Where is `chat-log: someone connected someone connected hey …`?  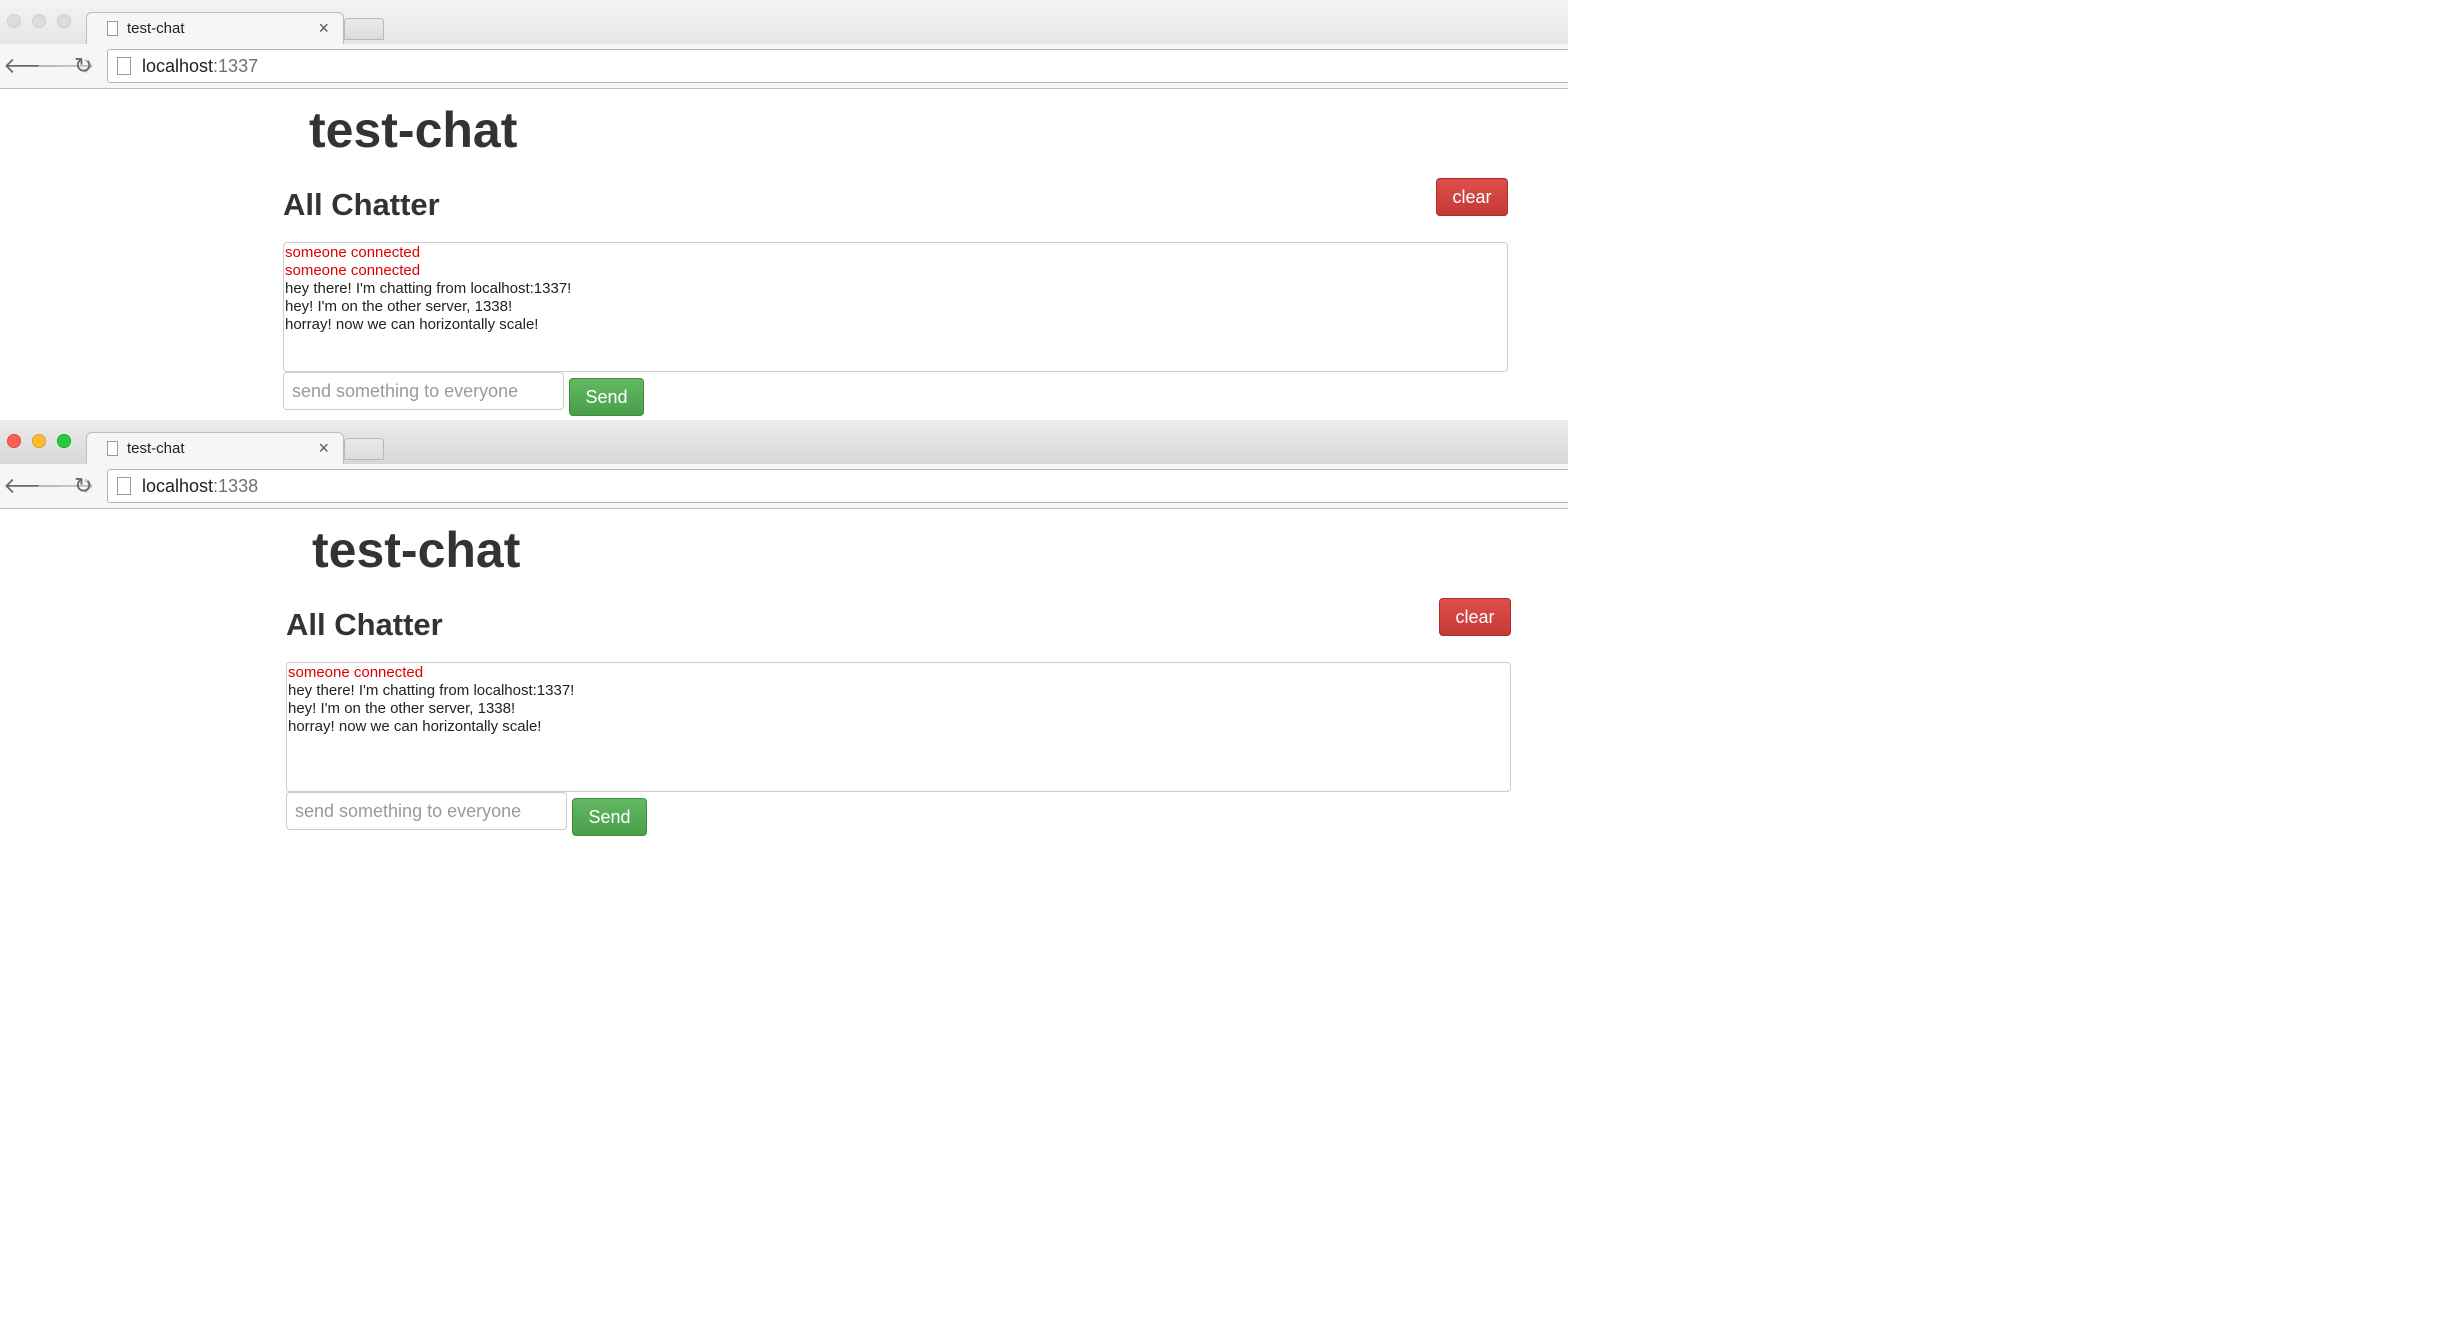 chat-log: someone connected someone connected hey … is located at coordinates (895, 307).